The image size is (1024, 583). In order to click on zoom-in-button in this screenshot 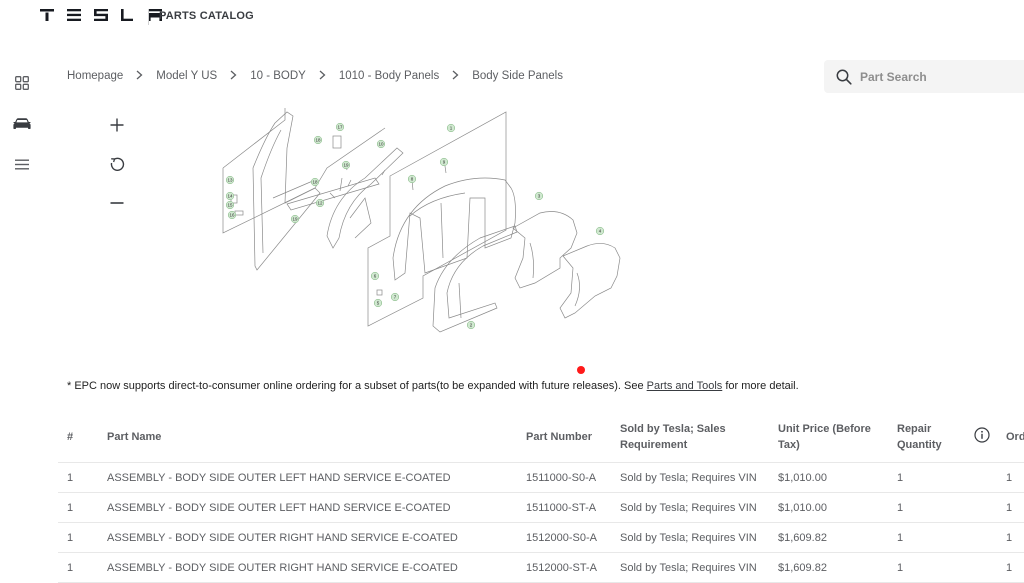, I will do `click(117, 125)`.